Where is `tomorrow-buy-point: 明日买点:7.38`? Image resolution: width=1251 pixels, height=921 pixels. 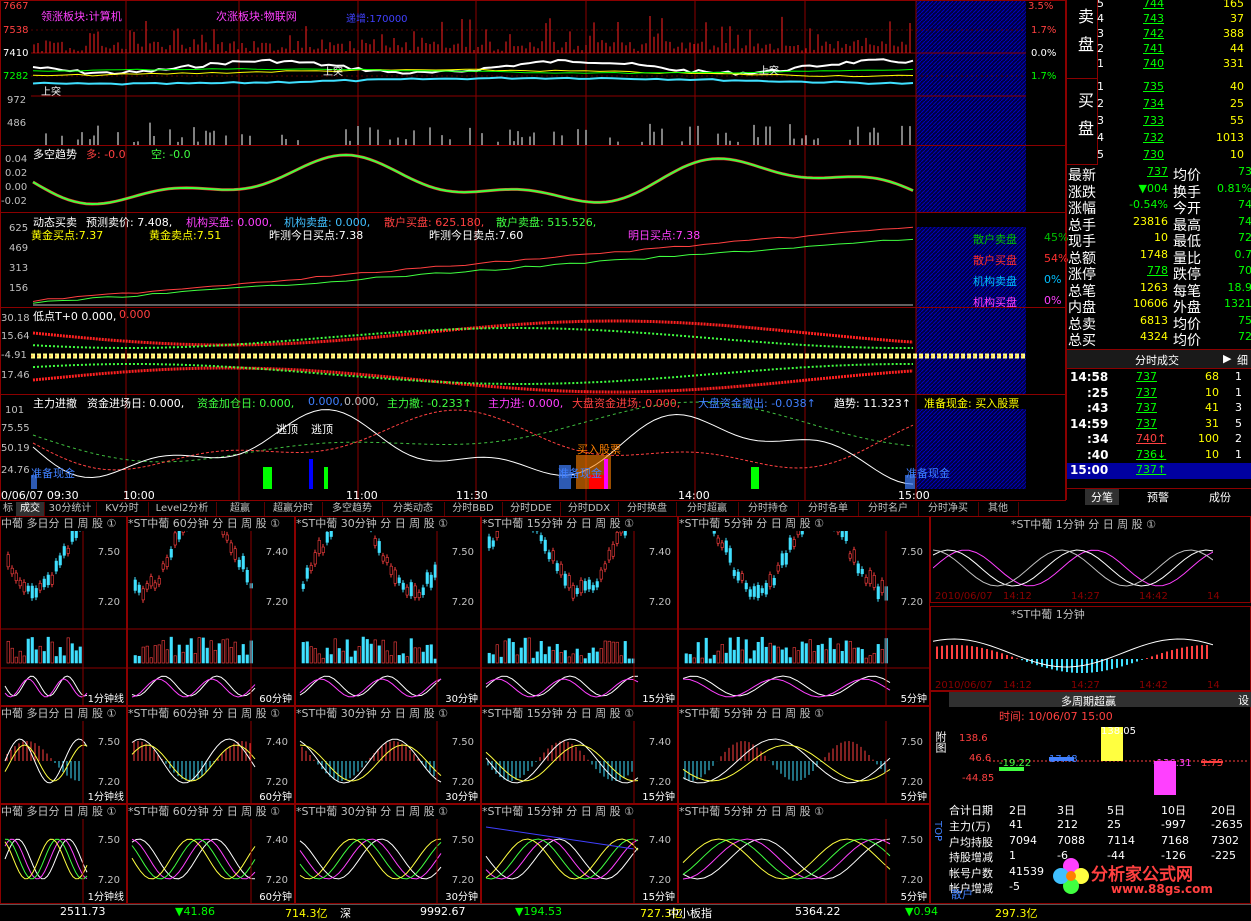
tomorrow-buy-point: 明日买点:7.38 is located at coordinates (664, 235).